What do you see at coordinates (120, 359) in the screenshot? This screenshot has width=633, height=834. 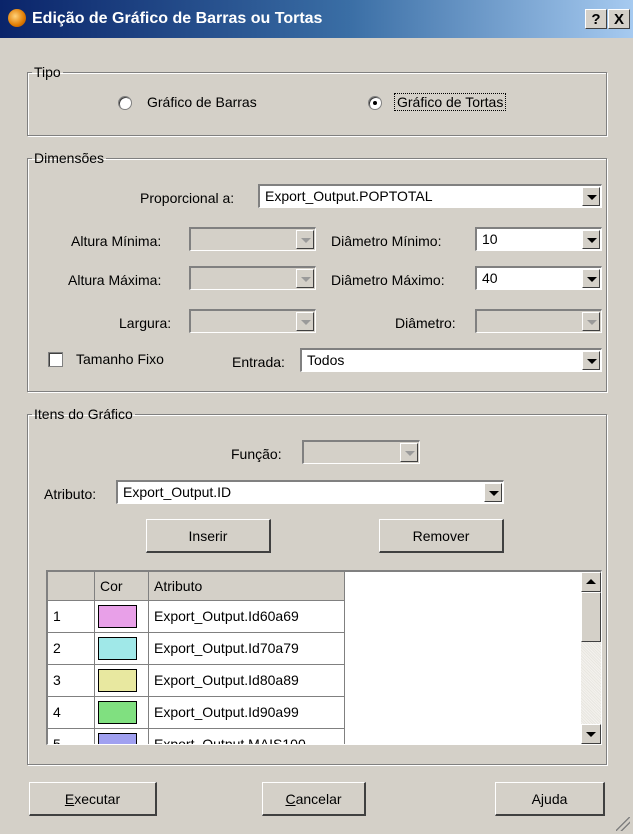 I see `tamanho-fixo-label: Tamanho Fixo` at bounding box center [120, 359].